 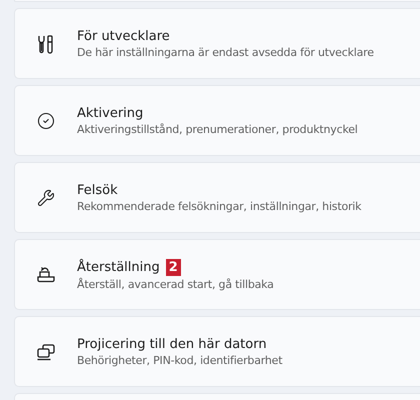 I want to click on item-title: Projicering till den här datorn, so click(x=172, y=344).